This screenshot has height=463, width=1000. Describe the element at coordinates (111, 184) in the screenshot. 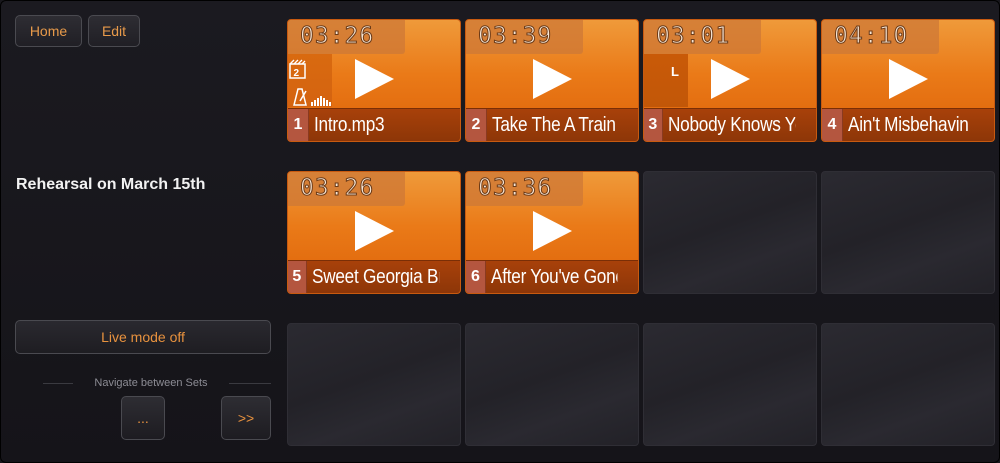

I see `set-title: Rehearsal on March 15th` at that location.